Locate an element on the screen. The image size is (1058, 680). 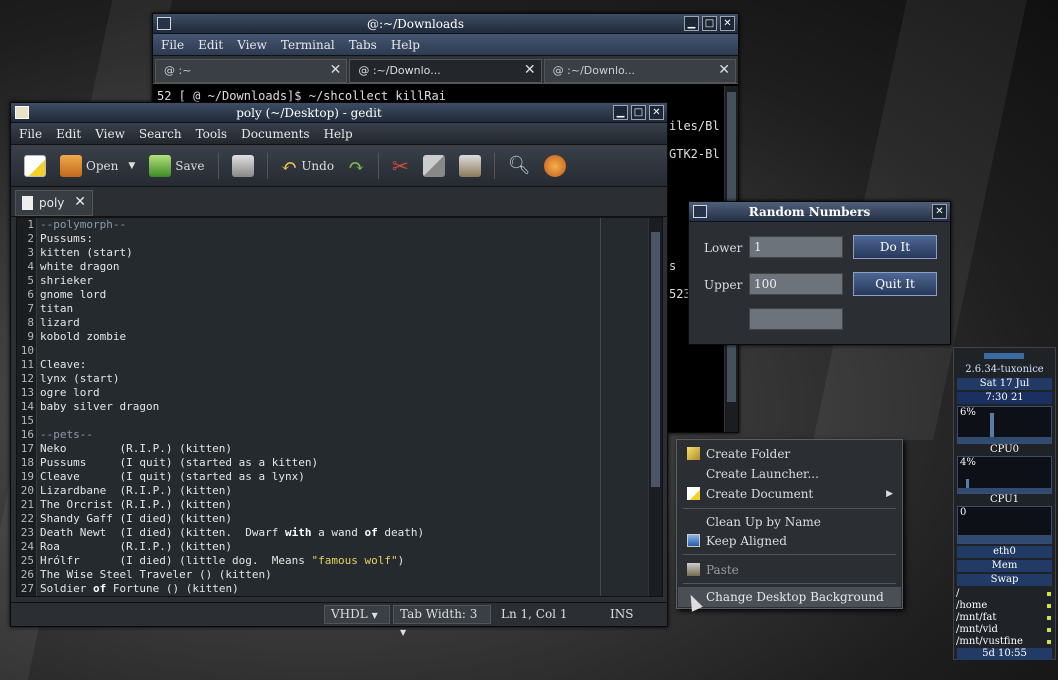
line-number: 25 is located at coordinates (27, 560).